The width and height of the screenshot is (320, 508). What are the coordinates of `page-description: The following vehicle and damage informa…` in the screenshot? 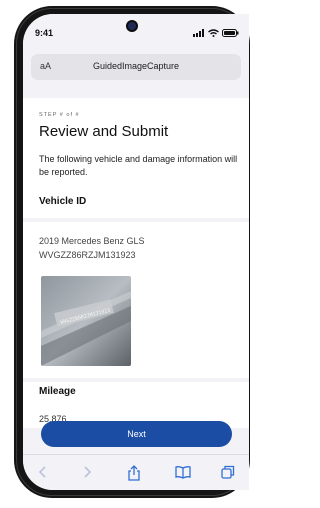 It's located at (138, 165).